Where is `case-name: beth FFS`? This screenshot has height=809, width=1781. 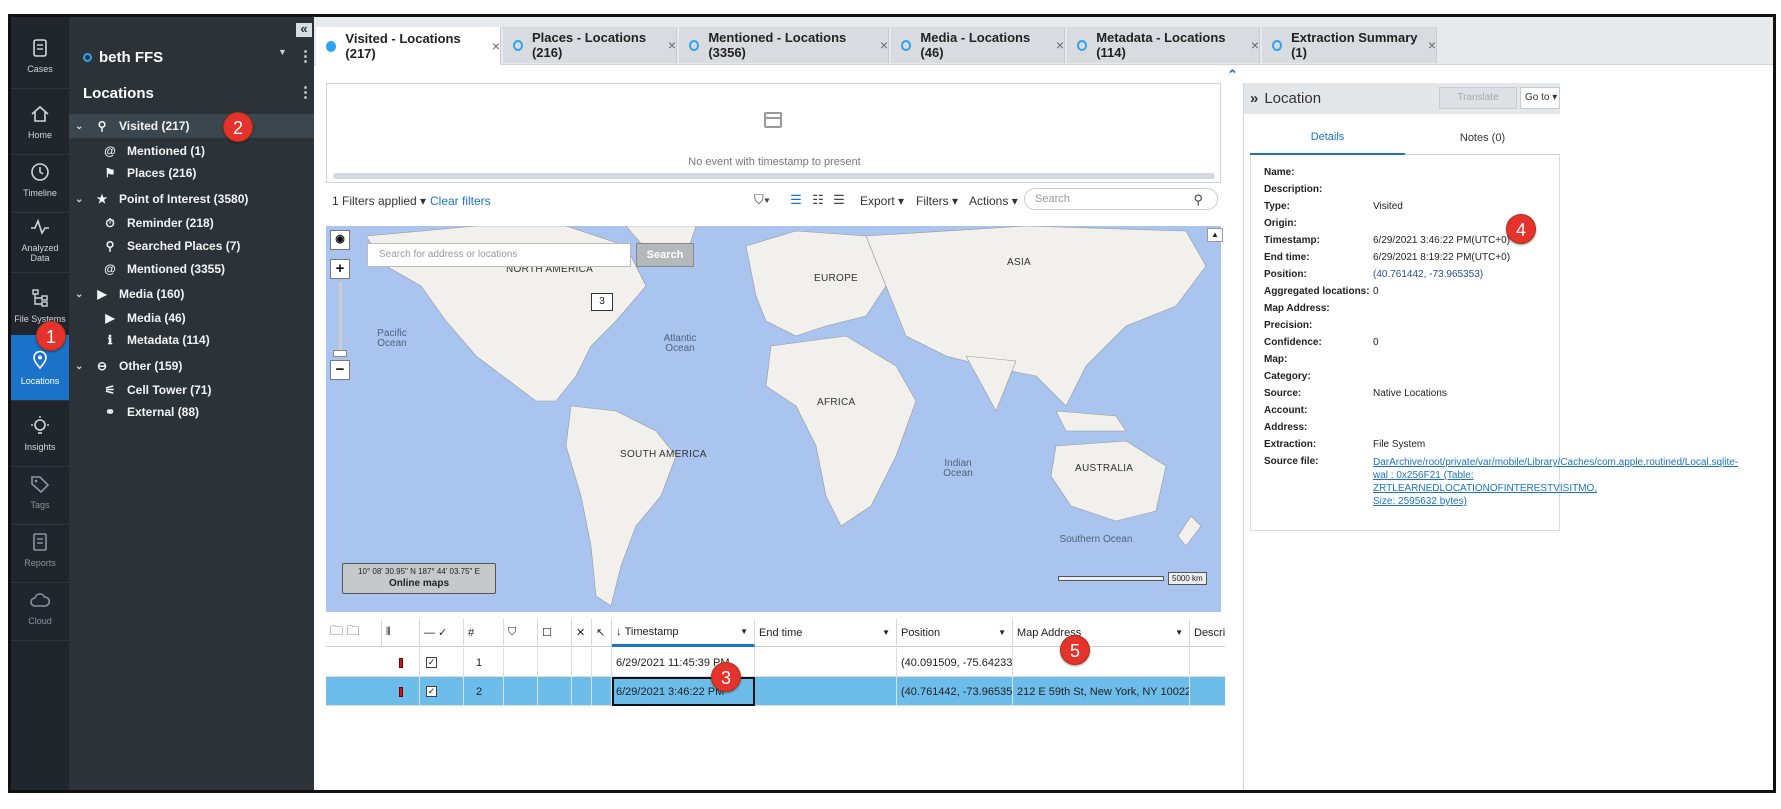 case-name: beth FFS is located at coordinates (131, 57).